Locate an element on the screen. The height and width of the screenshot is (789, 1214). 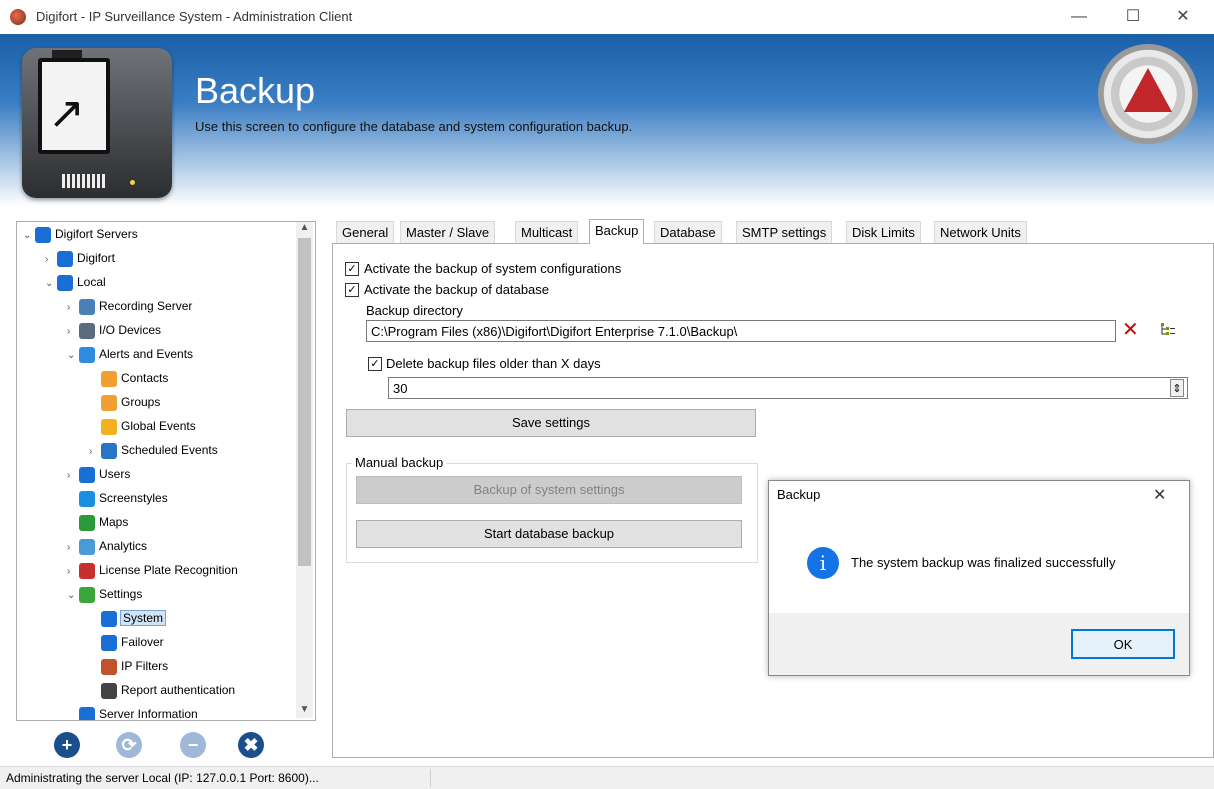
add-server-button: + is located at coordinates (67, 745).